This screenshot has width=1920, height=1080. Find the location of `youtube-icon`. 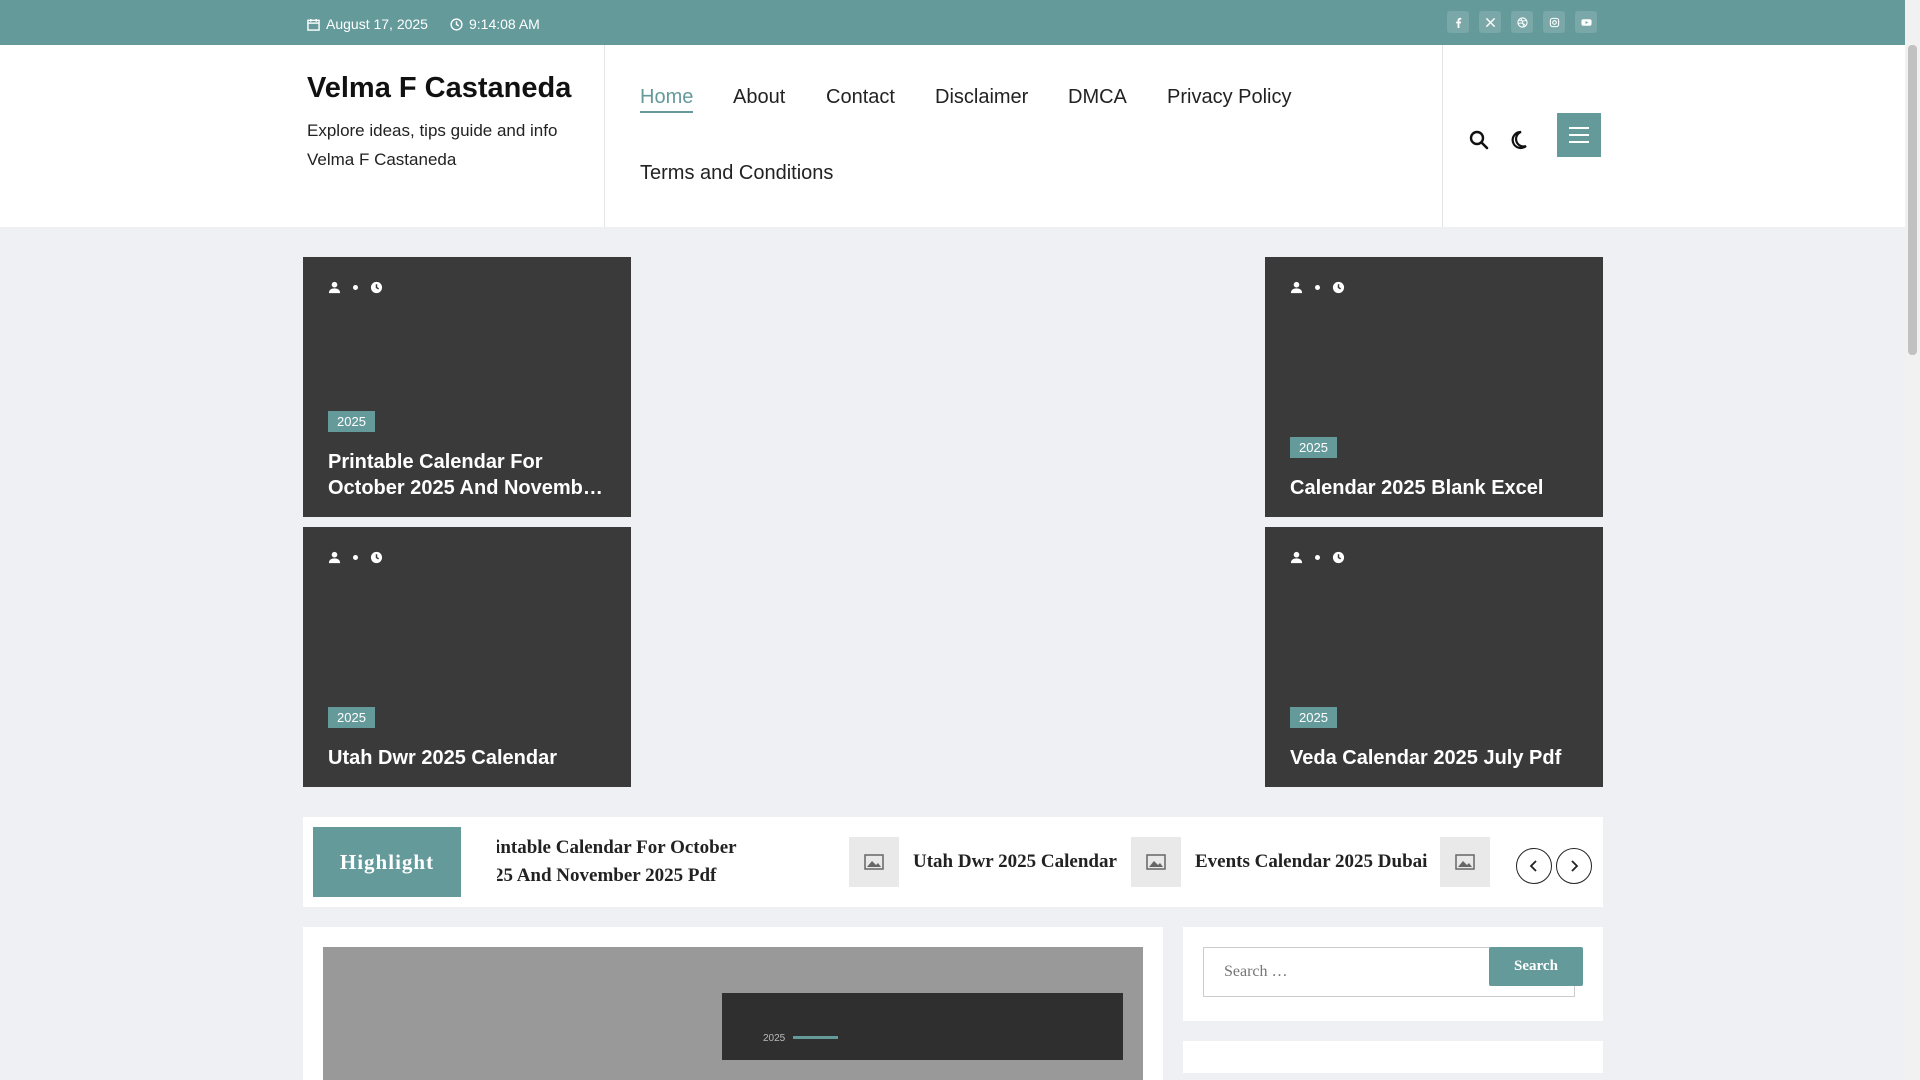

youtube-icon is located at coordinates (1586, 22).